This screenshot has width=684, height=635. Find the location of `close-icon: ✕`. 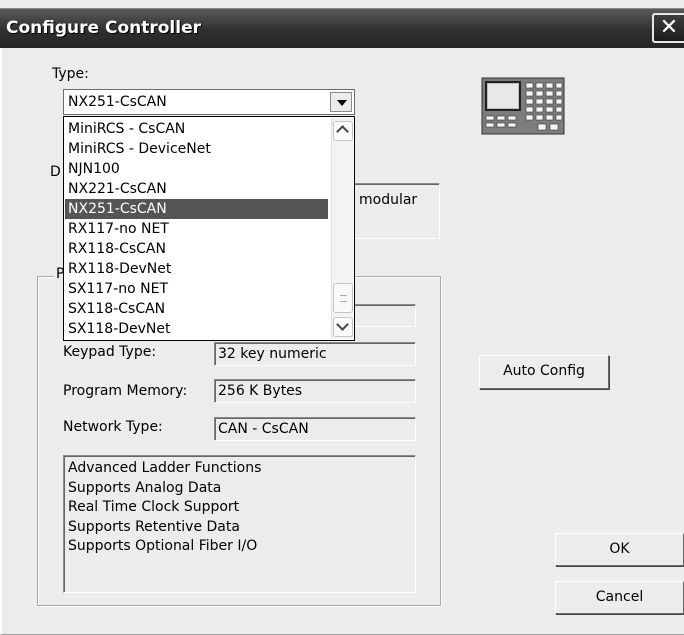

close-icon: ✕ is located at coordinates (669, 27).